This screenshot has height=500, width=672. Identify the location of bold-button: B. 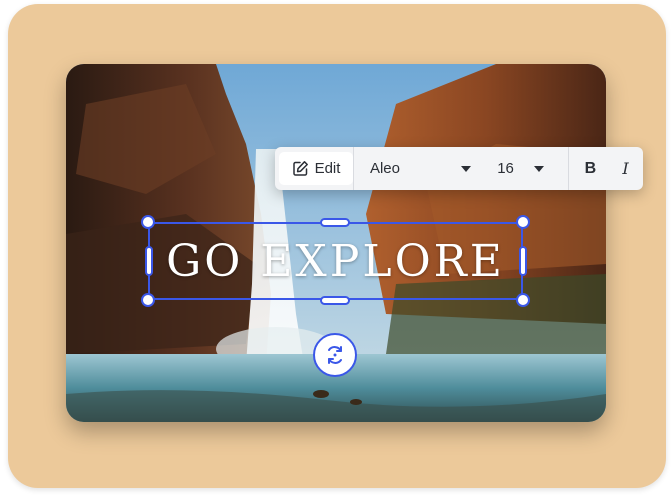
(590, 168).